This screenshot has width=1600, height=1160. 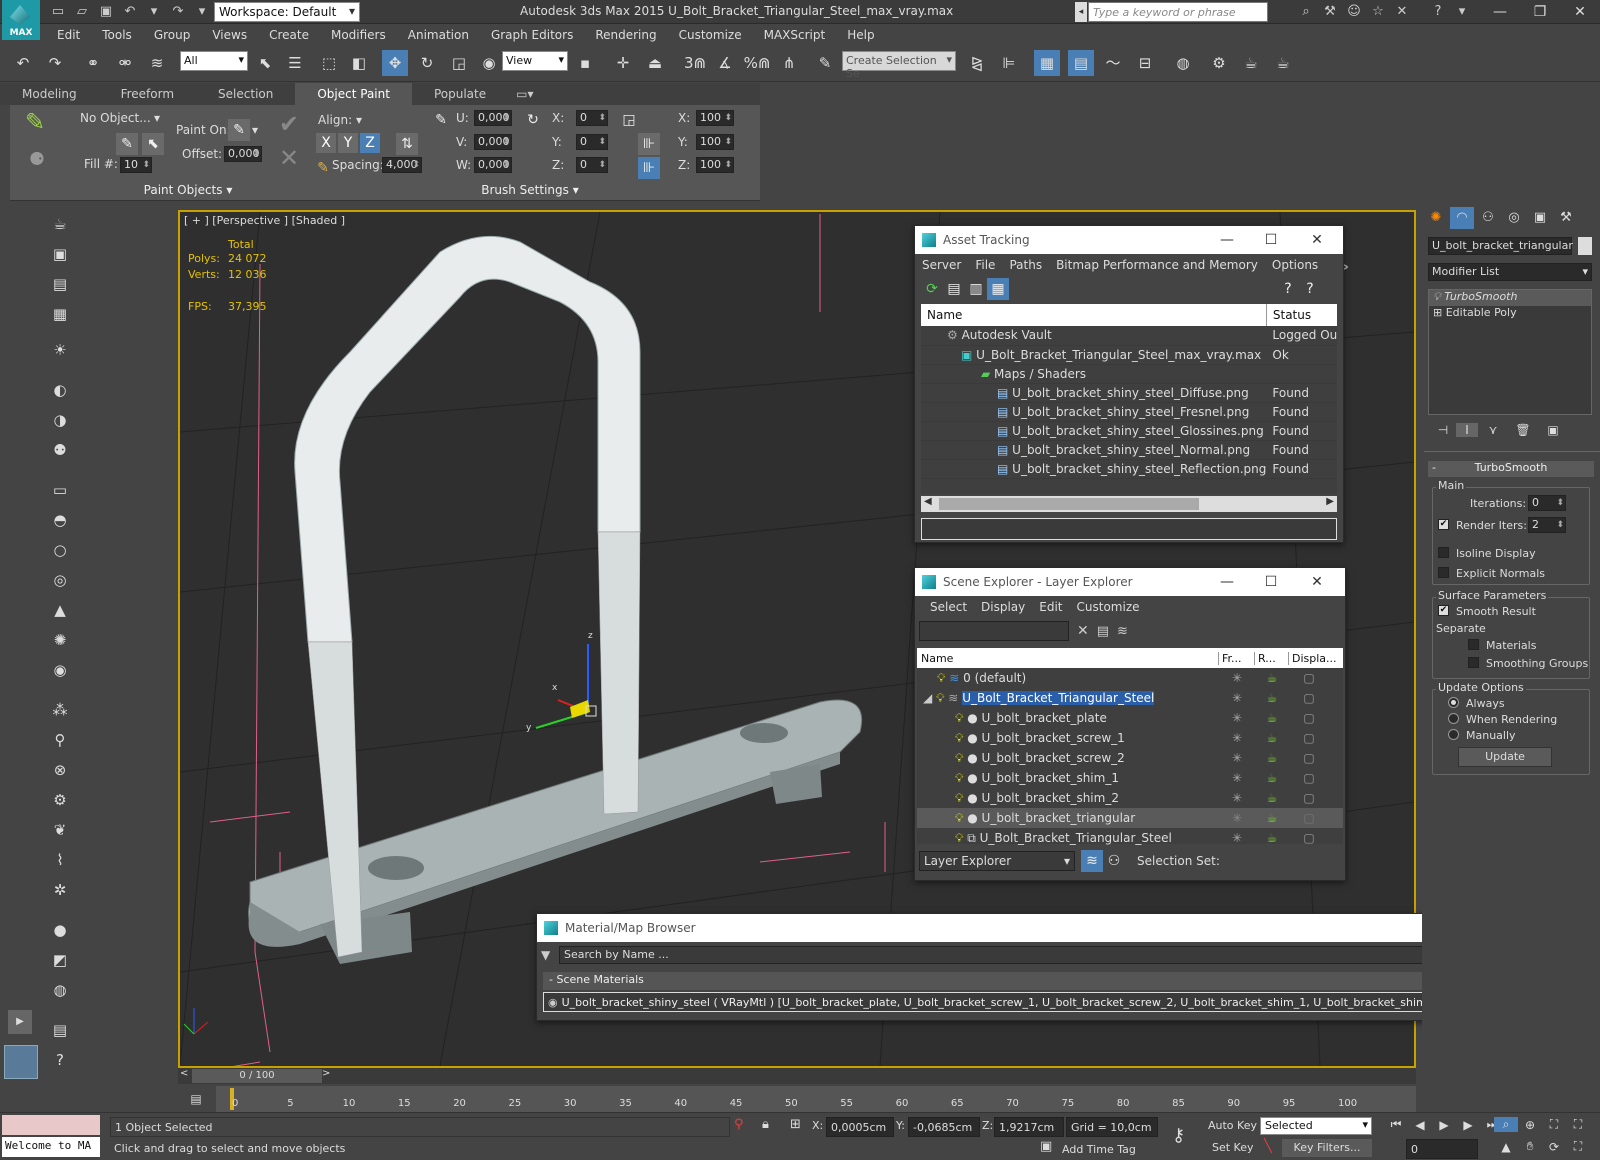 What do you see at coordinates (489, 63) in the screenshot?
I see `place-icon: ◉` at bounding box center [489, 63].